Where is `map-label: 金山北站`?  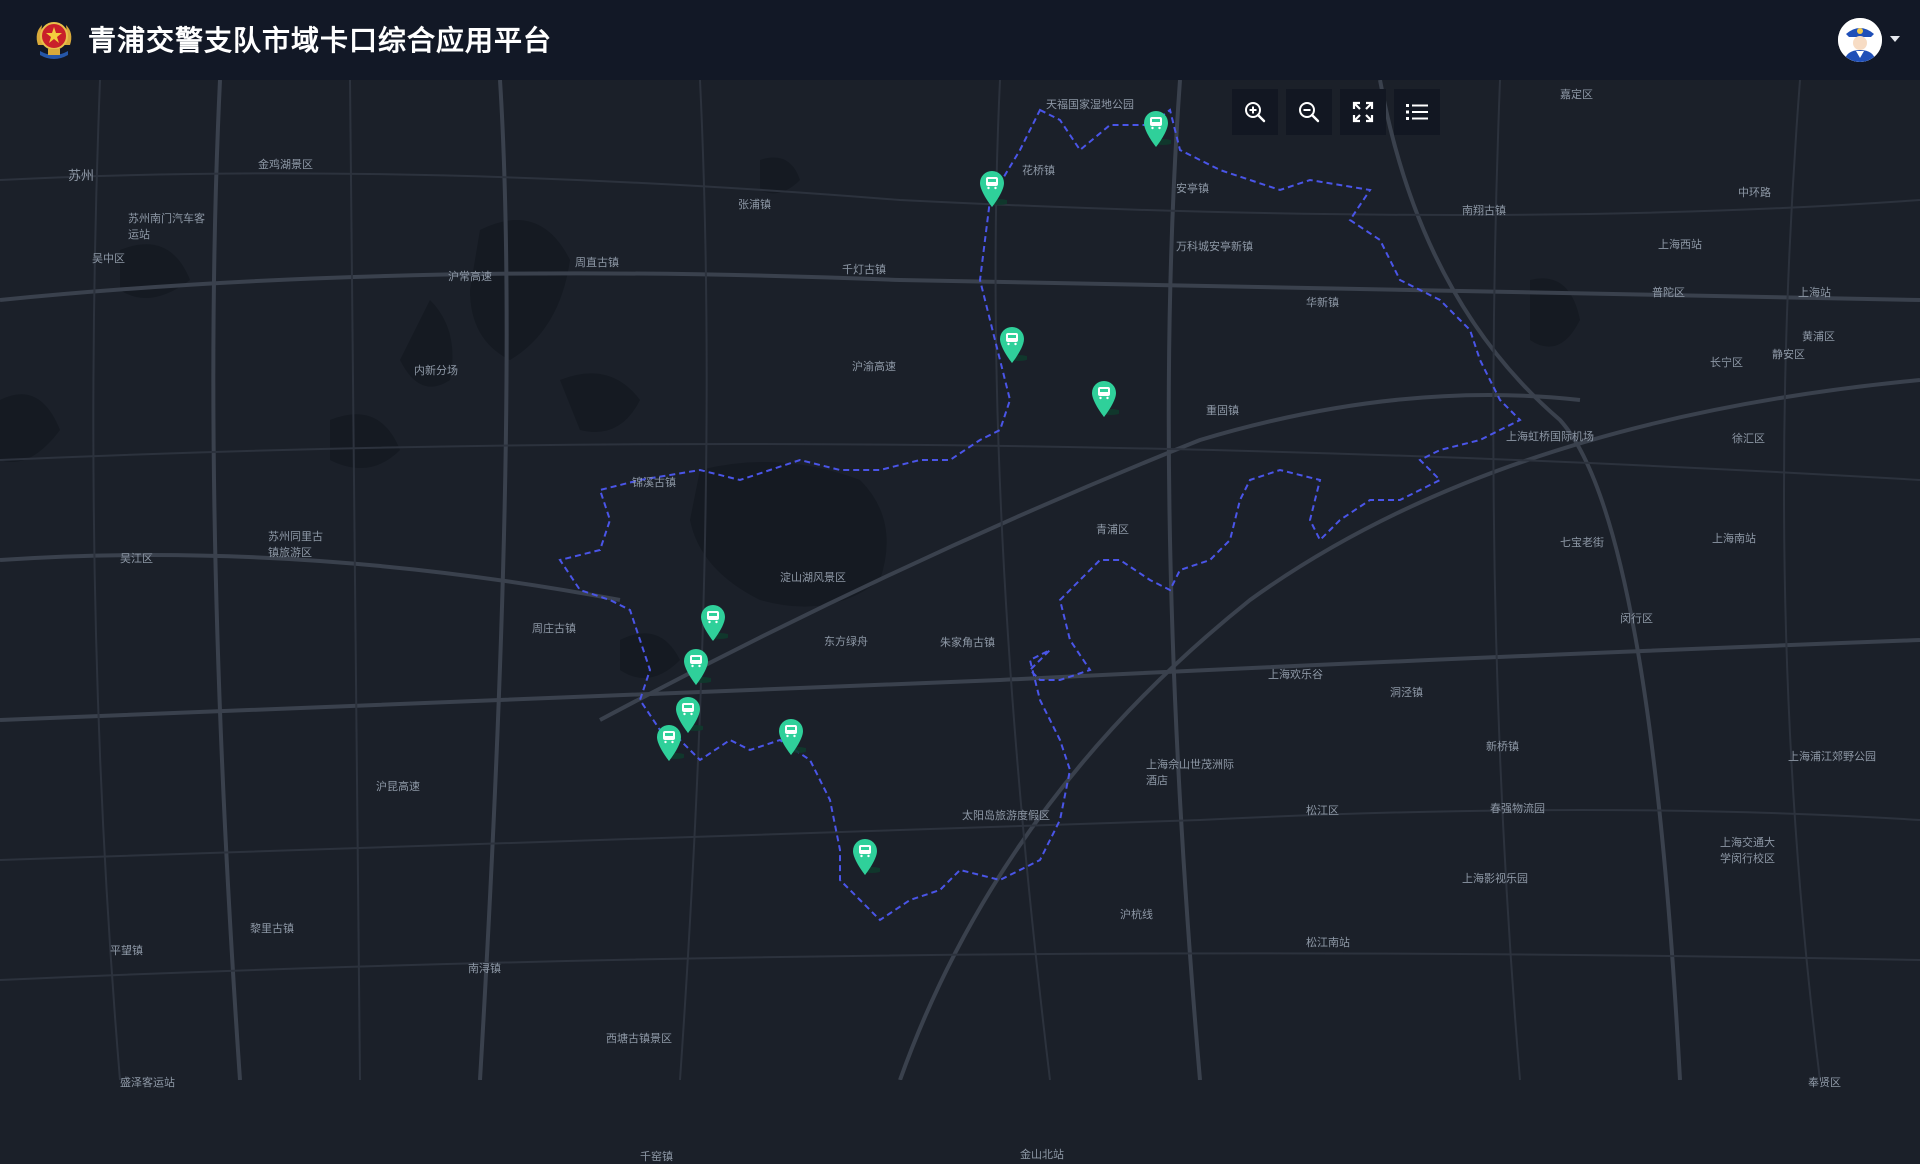 map-label: 金山北站 is located at coordinates (1042, 1154).